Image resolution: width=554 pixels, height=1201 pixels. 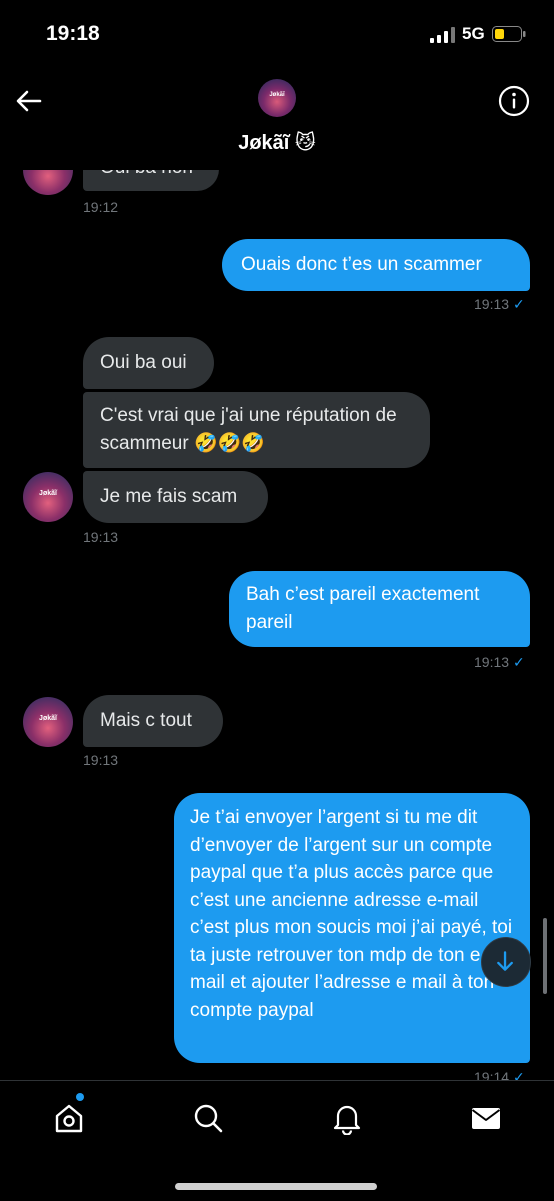 What do you see at coordinates (277, 142) in the screenshot?
I see `contact-name: Jøkãĩ 😼` at bounding box center [277, 142].